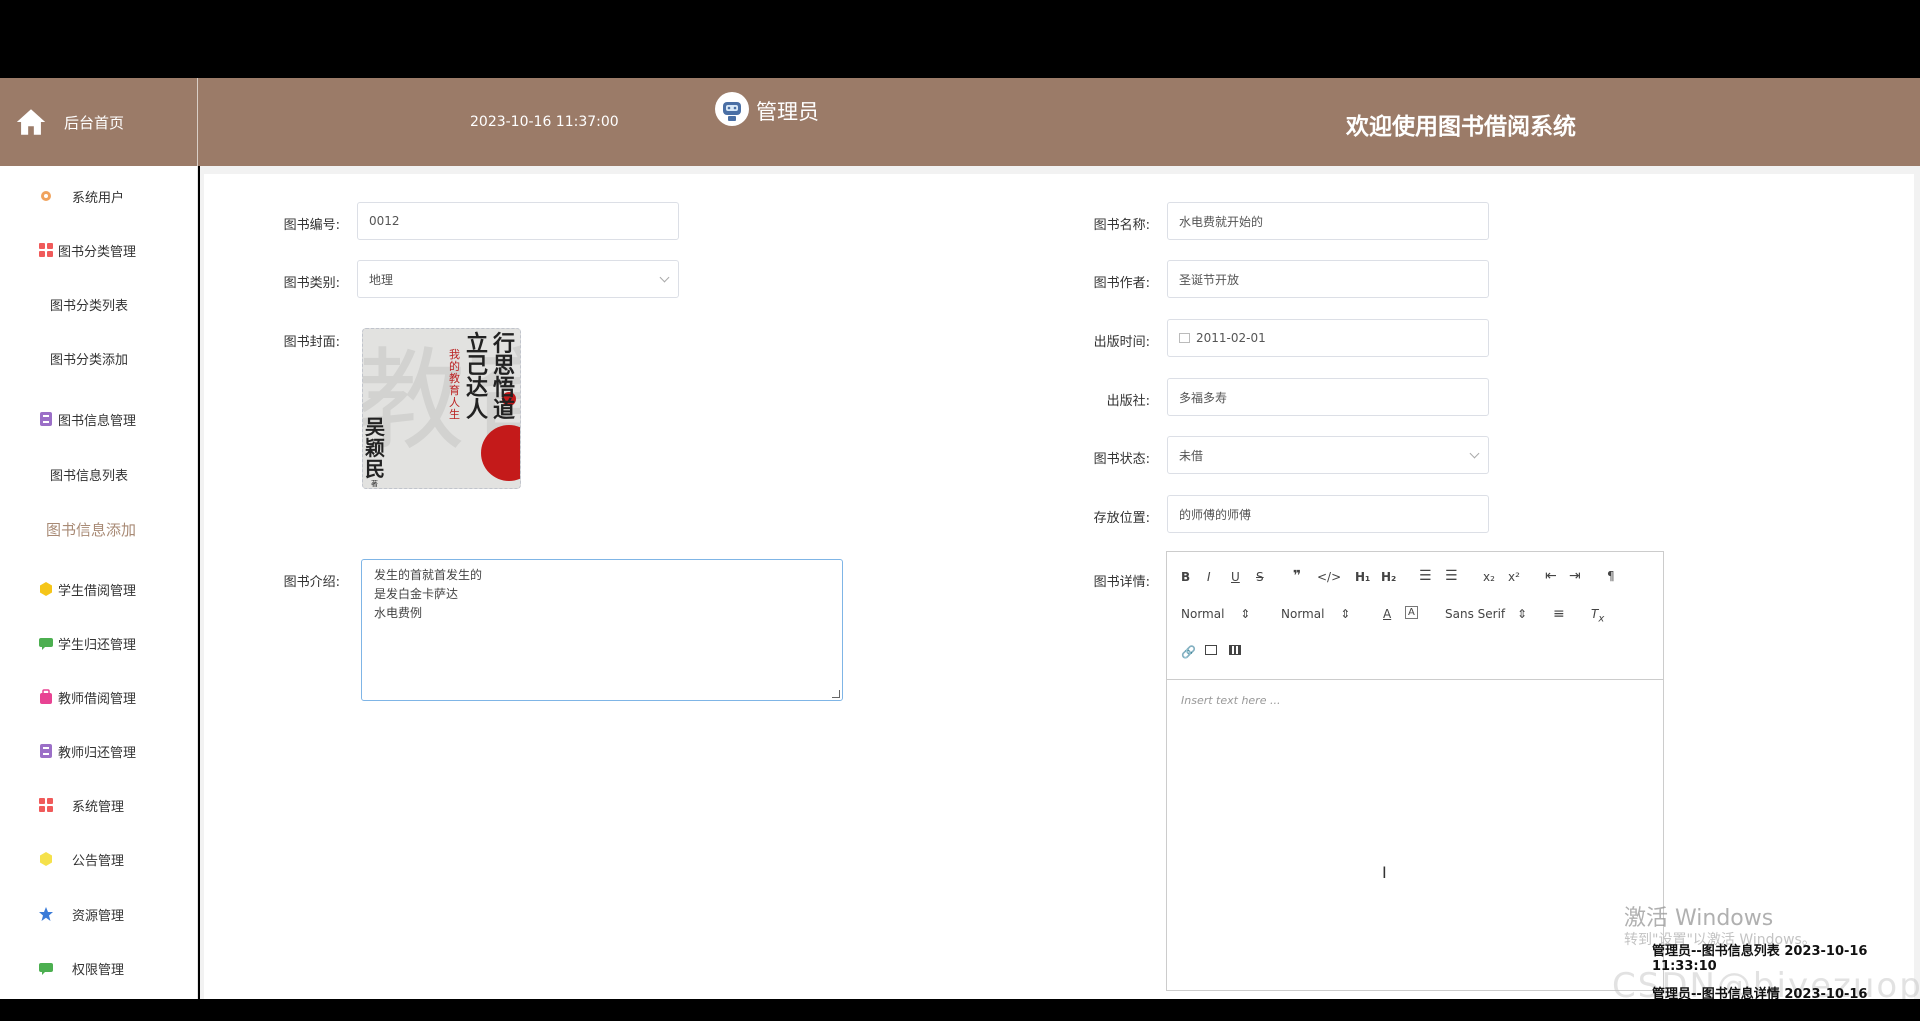  I want to click on sidebar-item-notice-manage: 公告管理, so click(99, 859).